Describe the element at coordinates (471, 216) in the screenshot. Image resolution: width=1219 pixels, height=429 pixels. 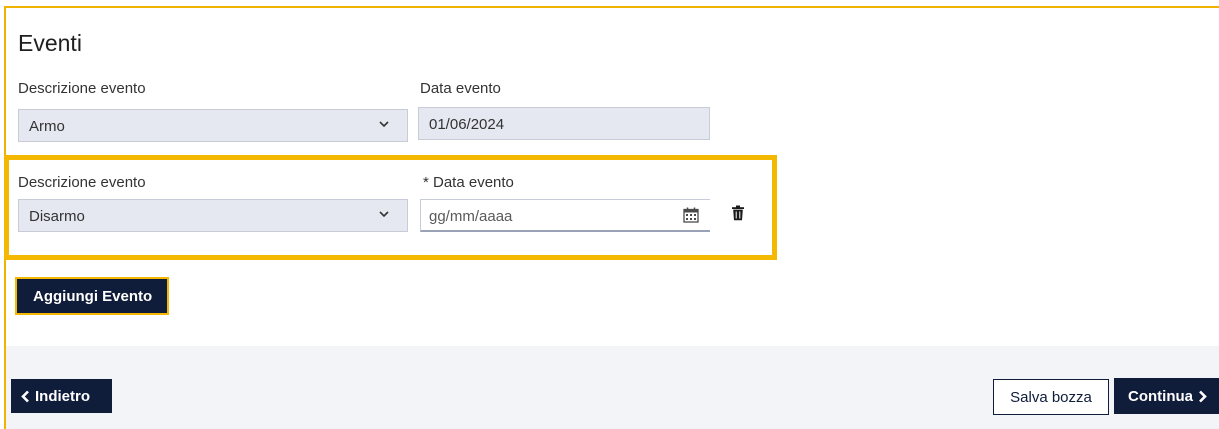
I see `event-2-date-placeholder: gg/mm/aaaa` at that location.